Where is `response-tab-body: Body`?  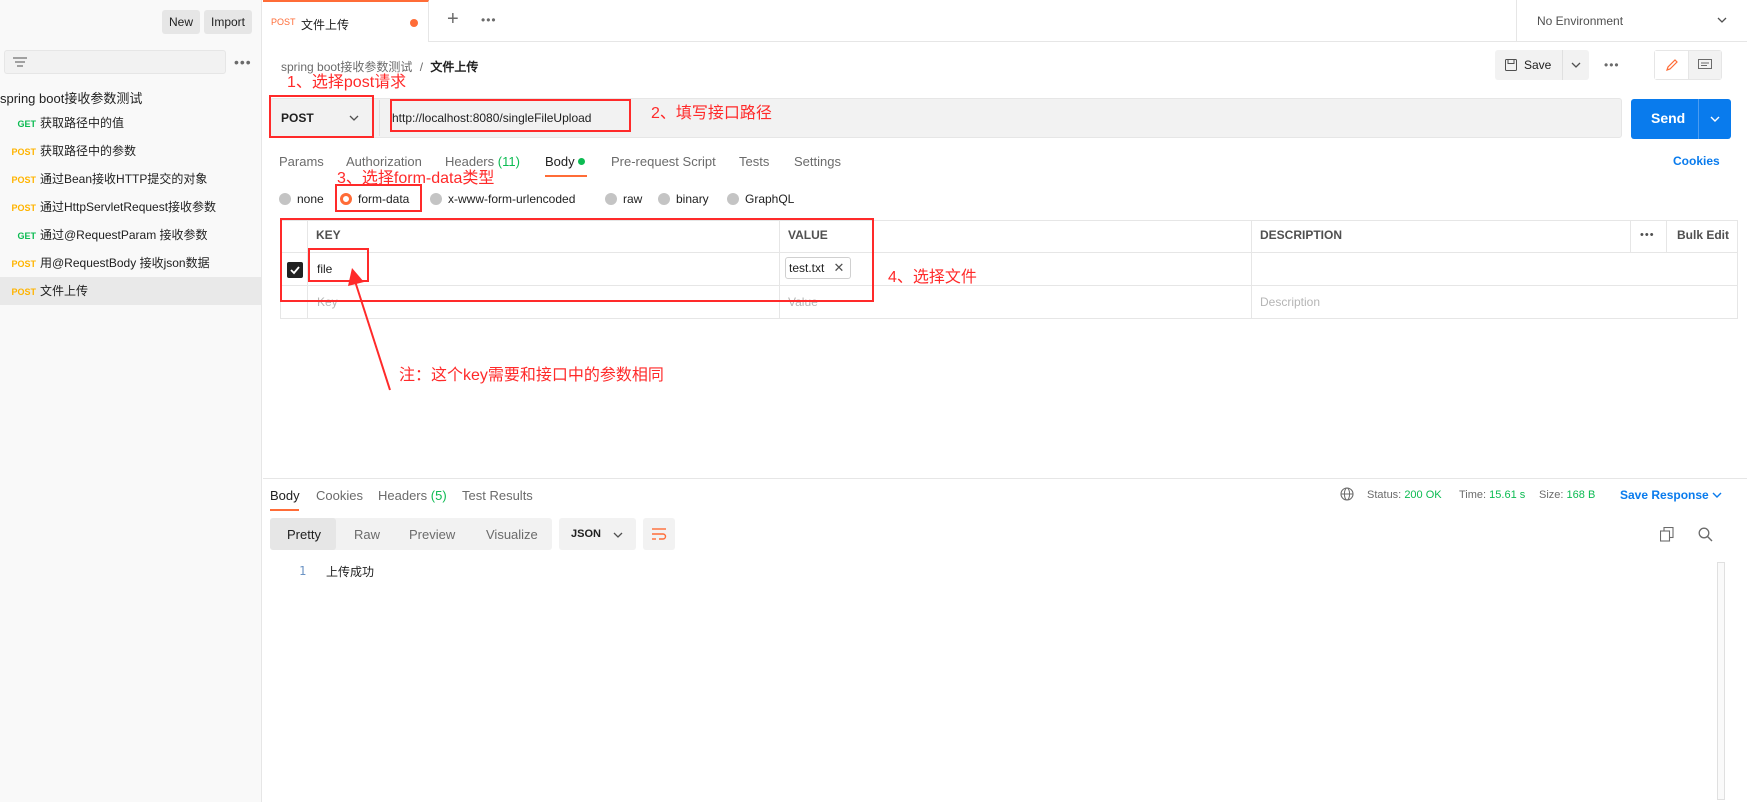
response-tab-body: Body is located at coordinates (285, 495).